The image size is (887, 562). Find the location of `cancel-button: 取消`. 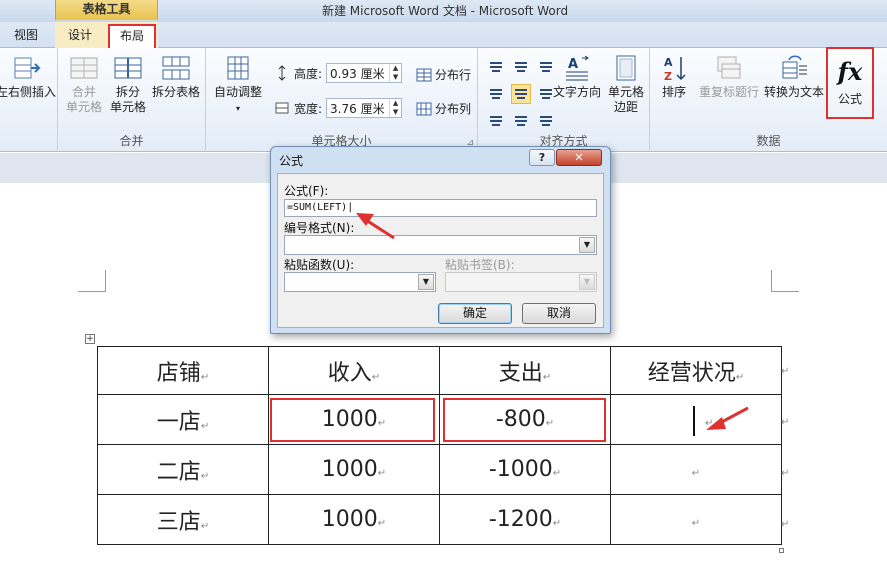

cancel-button: 取消 is located at coordinates (559, 313).